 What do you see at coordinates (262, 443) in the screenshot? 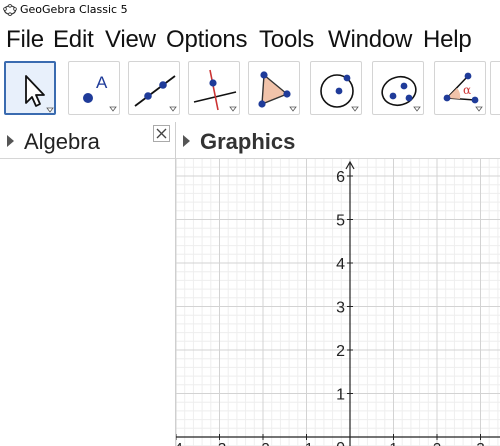
I see `x-tick-label: -2` at bounding box center [262, 443].